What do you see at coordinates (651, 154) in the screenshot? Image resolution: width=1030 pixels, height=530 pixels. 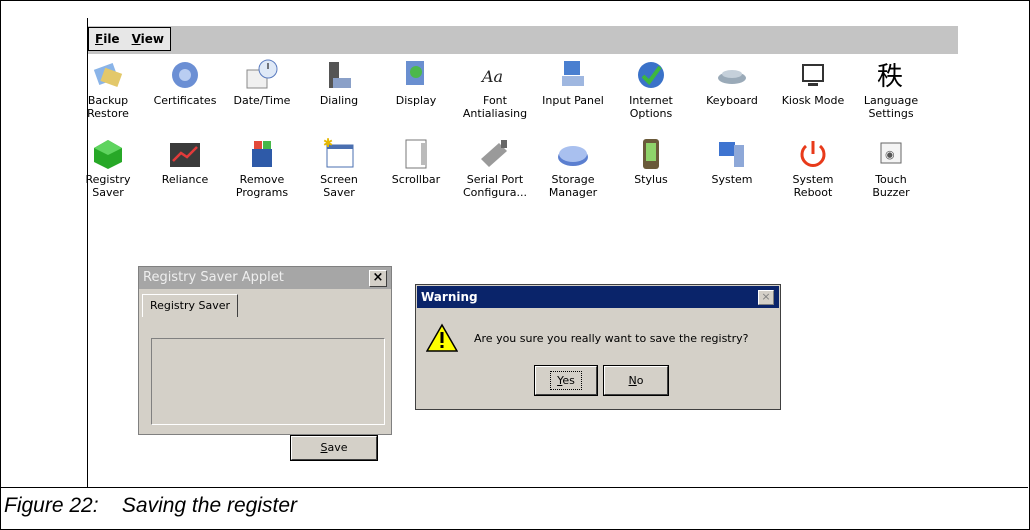 I see `stylus-icon` at bounding box center [651, 154].